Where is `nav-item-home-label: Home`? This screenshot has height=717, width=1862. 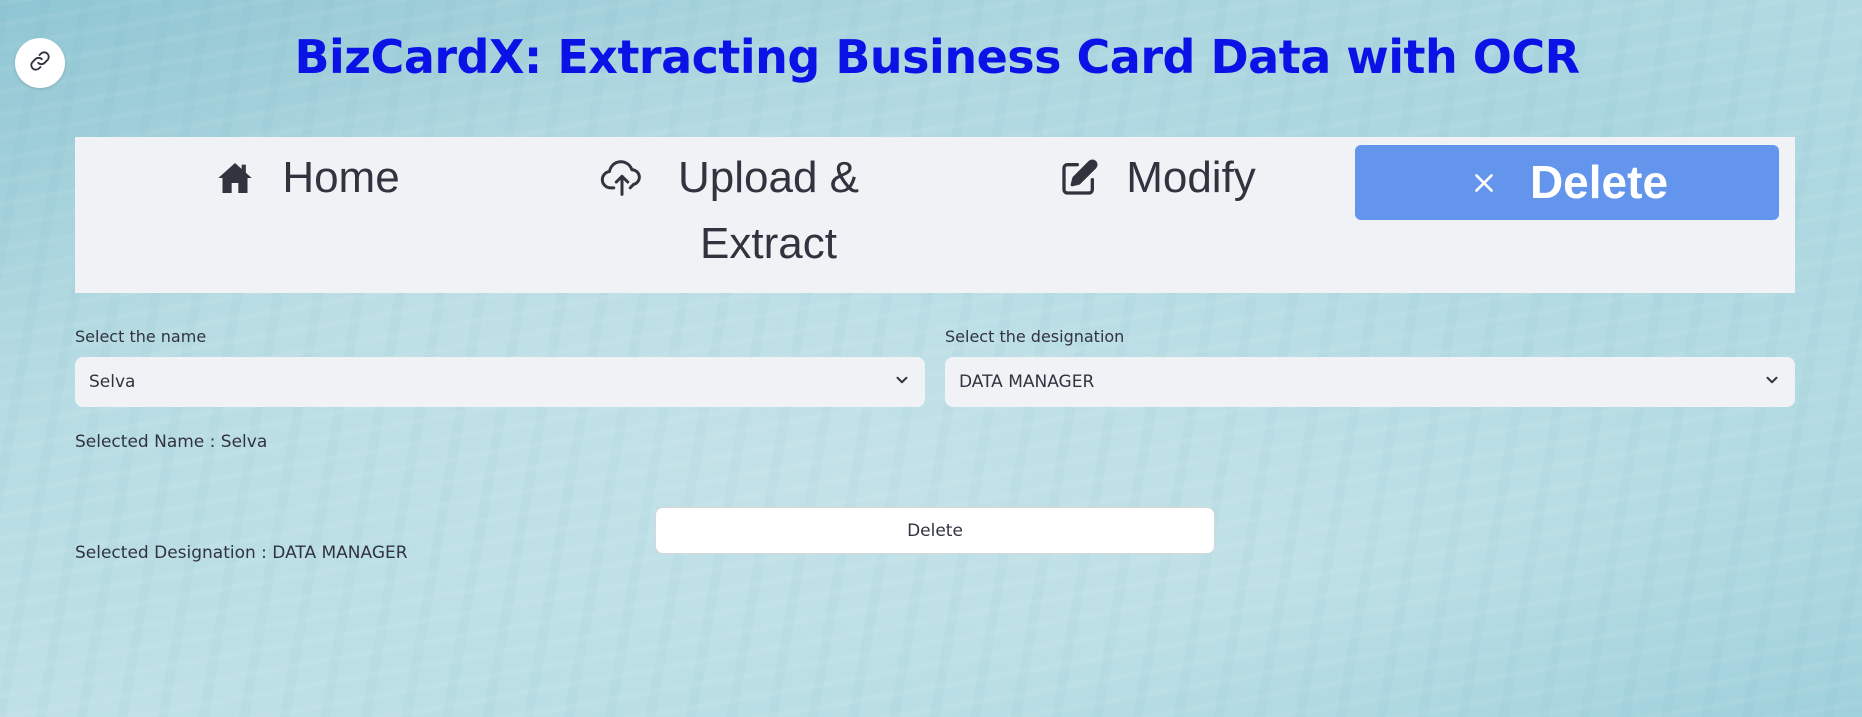
nav-item-home-label: Home is located at coordinates (341, 177).